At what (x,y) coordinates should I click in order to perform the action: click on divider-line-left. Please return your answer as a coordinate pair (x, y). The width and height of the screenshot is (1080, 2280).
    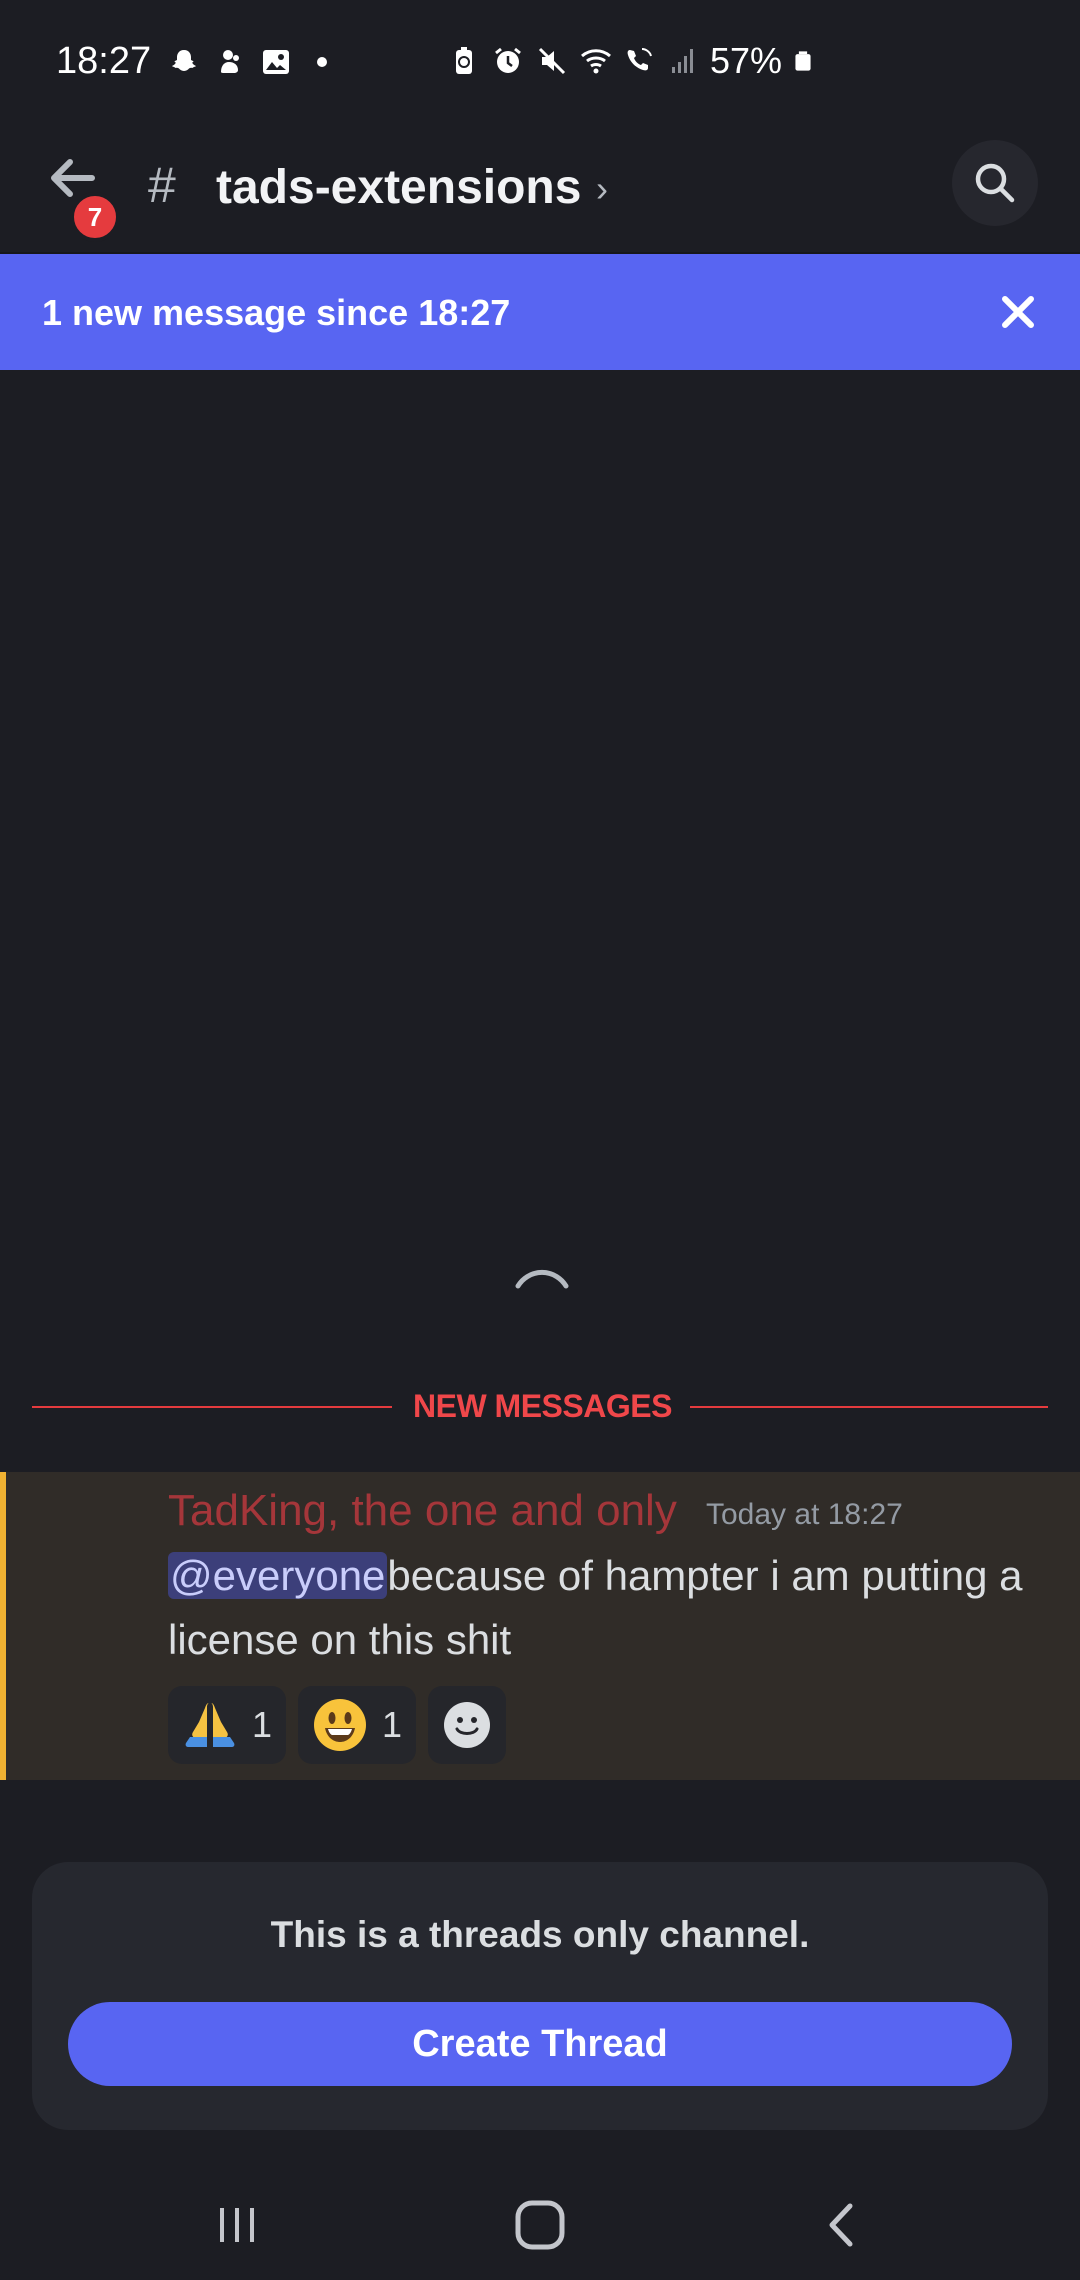
    Looking at the image, I should click on (212, 1407).